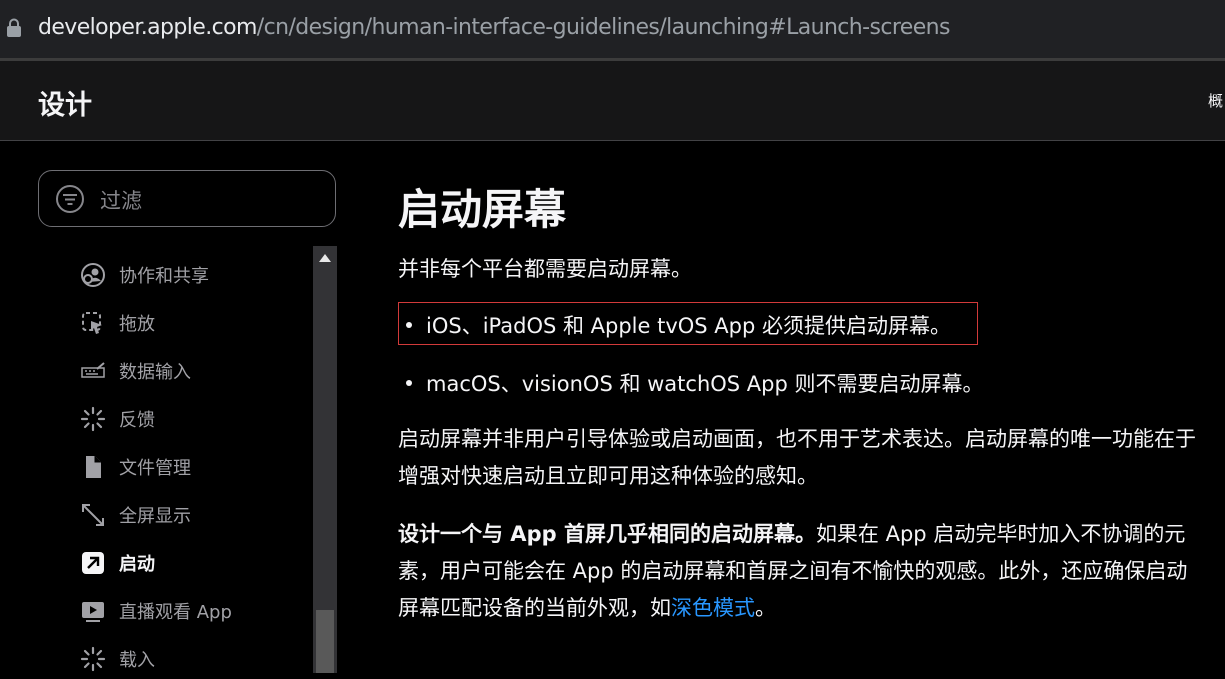 Image resolution: width=1225 pixels, height=679 pixels. Describe the element at coordinates (193, 563) in the screenshot. I see `sidebar-item-launching: 启动` at that location.